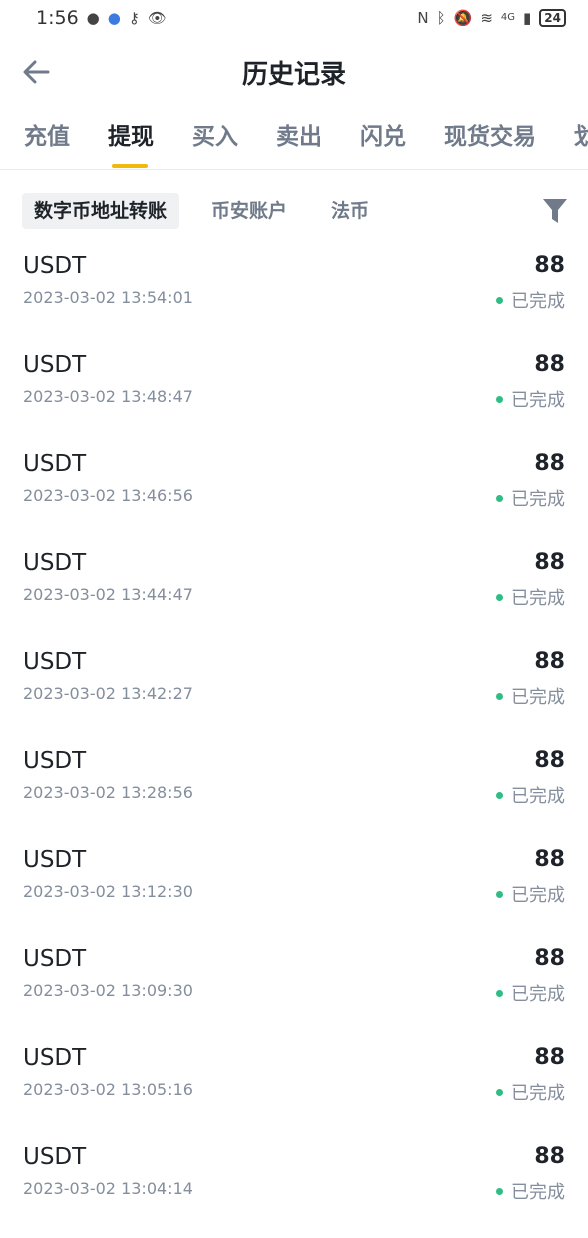 The height and width of the screenshot is (1238, 588). Describe the element at coordinates (108, 693) in the screenshot. I see `record-time: 2023-03-02 13:42:27` at that location.